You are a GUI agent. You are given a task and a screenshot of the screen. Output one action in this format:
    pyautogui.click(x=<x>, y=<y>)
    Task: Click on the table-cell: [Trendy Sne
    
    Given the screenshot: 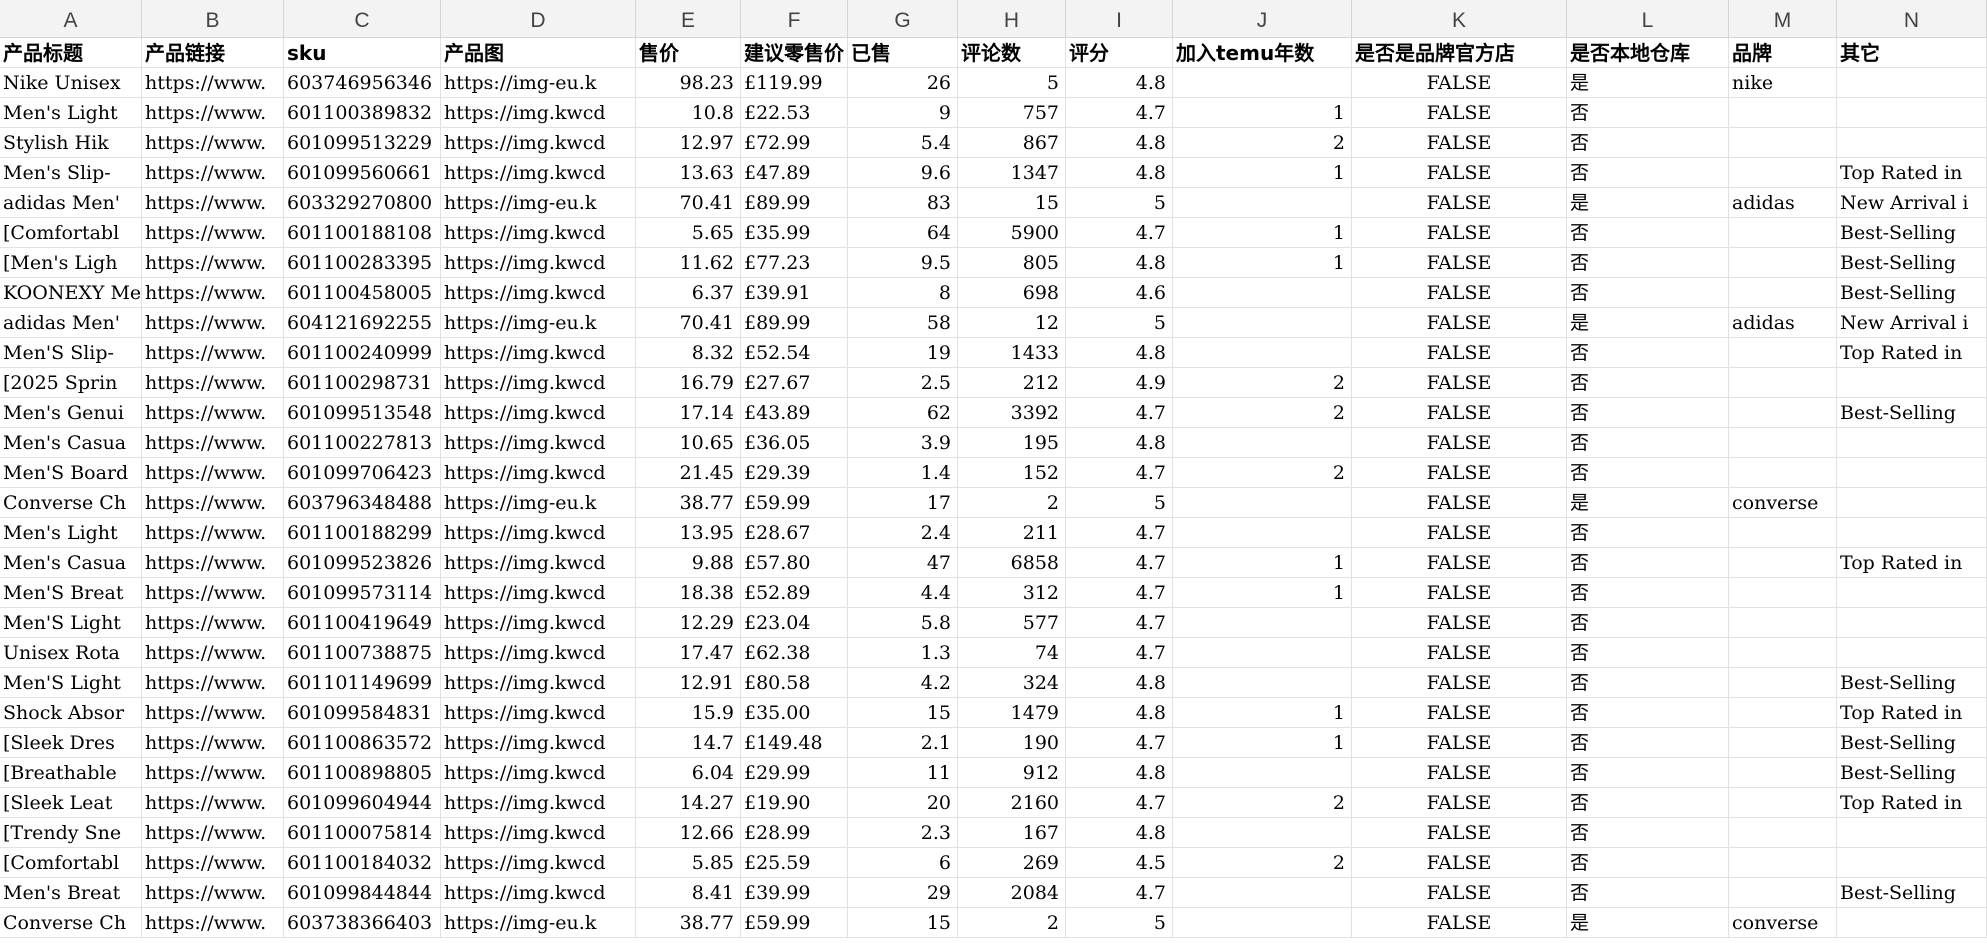 What is the action you would take?
    pyautogui.click(x=71, y=833)
    